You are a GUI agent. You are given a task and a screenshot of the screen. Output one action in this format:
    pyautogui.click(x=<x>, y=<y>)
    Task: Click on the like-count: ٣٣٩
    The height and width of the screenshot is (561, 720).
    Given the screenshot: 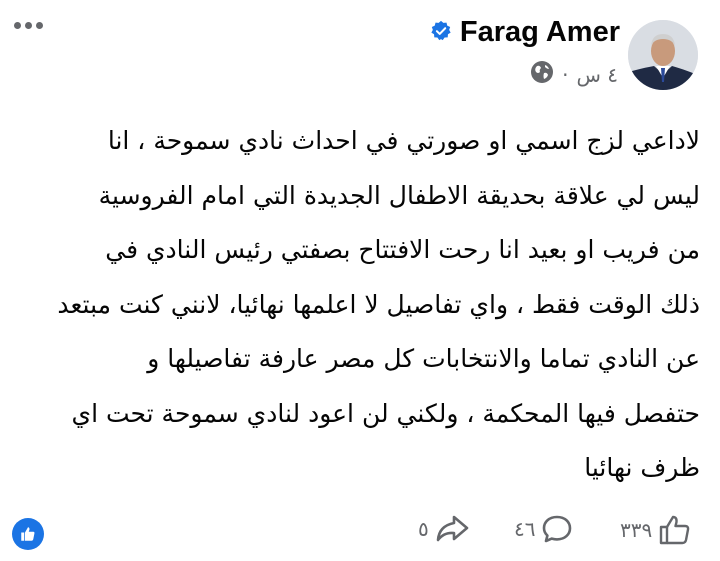 What is the action you would take?
    pyautogui.click(x=636, y=530)
    